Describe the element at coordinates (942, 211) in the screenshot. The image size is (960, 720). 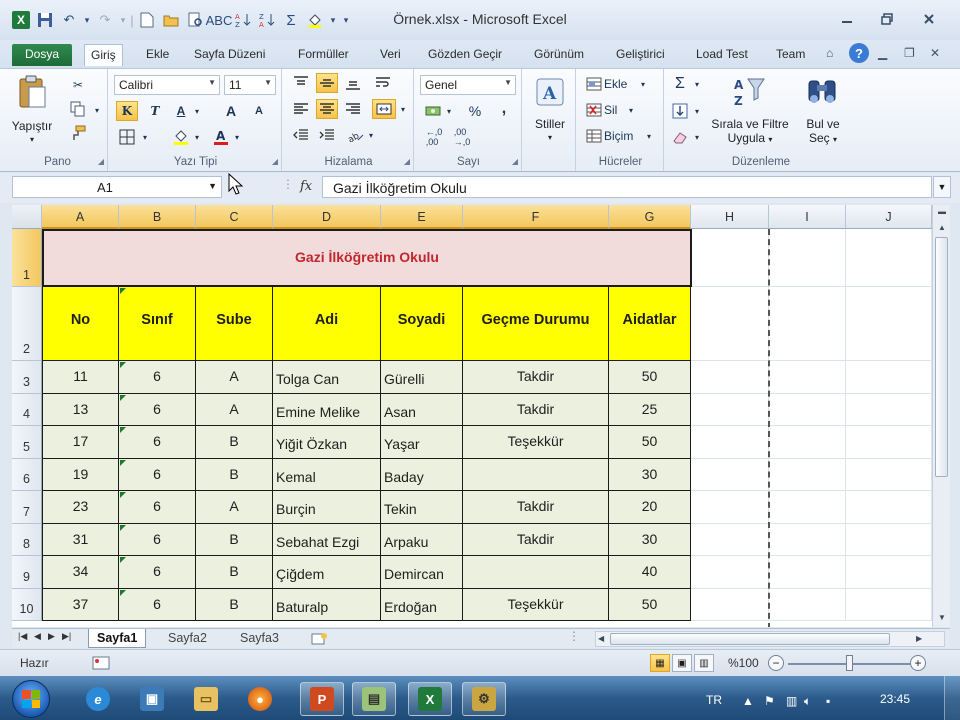
I see `scroll-split-icon: ▬` at that location.